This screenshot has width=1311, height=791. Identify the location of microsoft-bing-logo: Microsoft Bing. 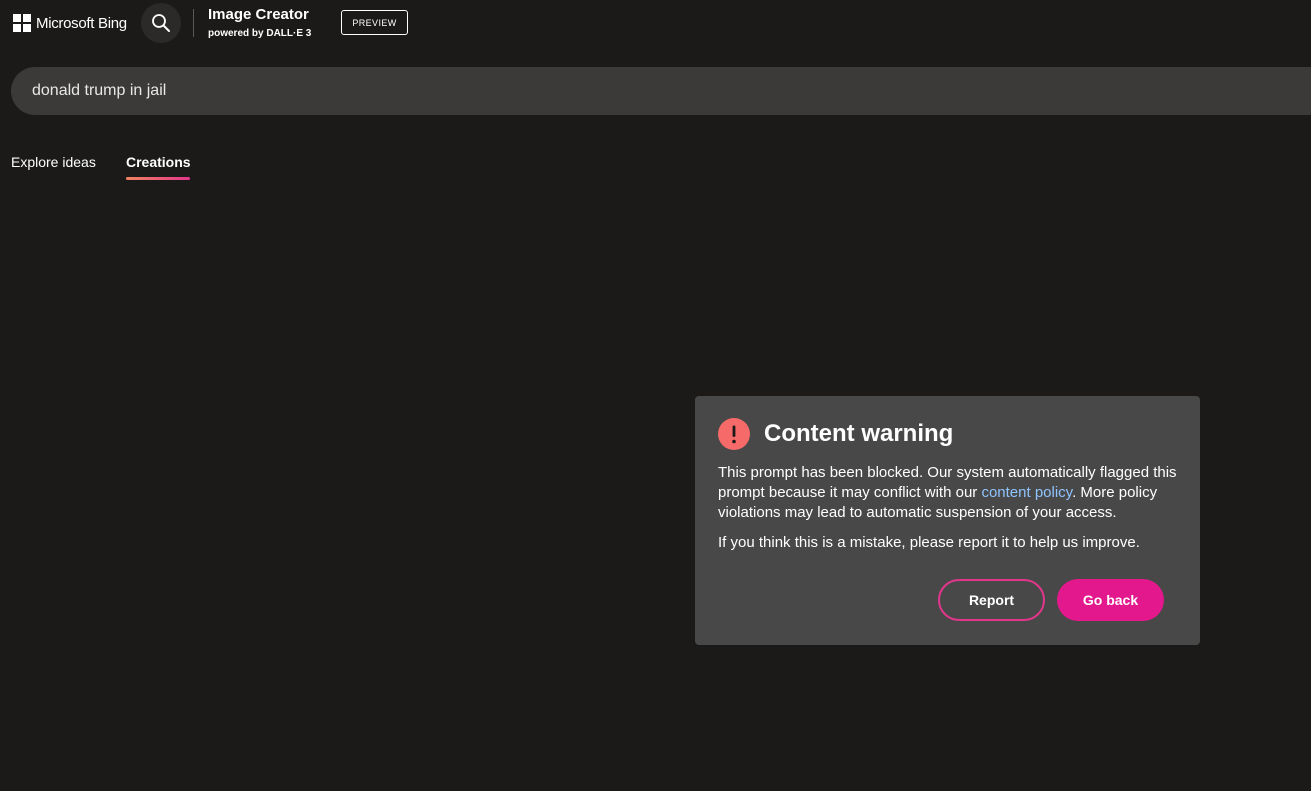
(70, 23).